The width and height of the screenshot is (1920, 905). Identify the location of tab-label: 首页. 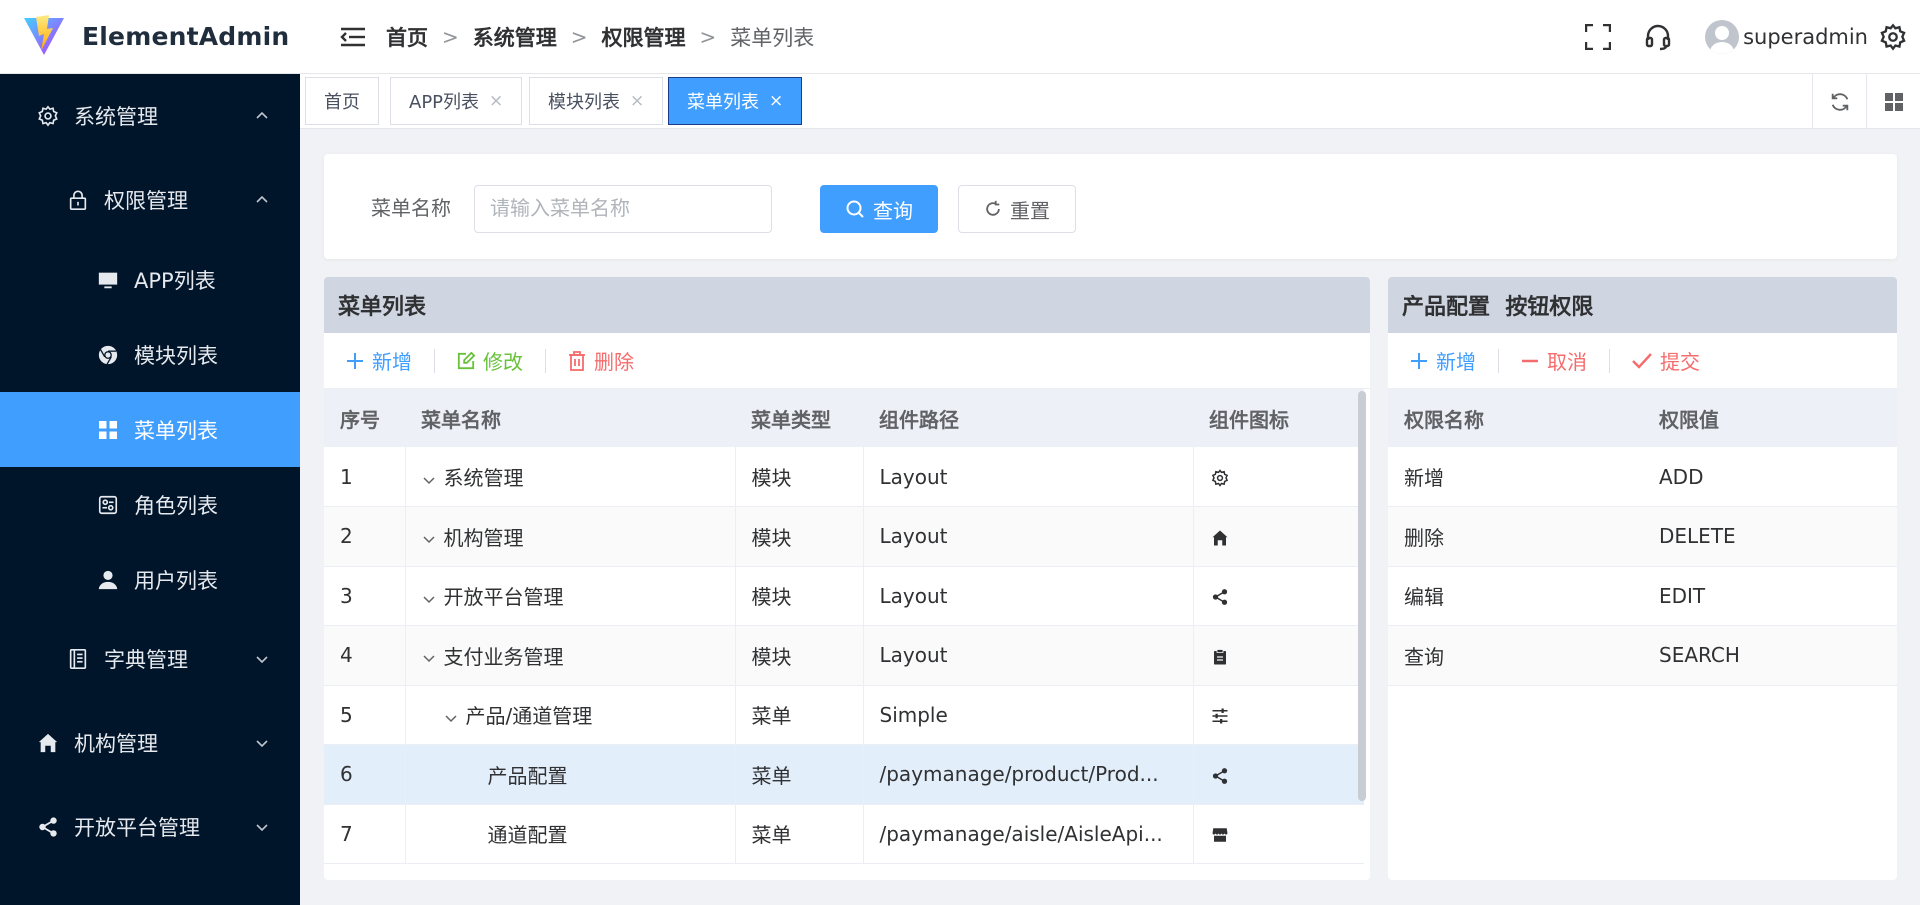
(342, 102).